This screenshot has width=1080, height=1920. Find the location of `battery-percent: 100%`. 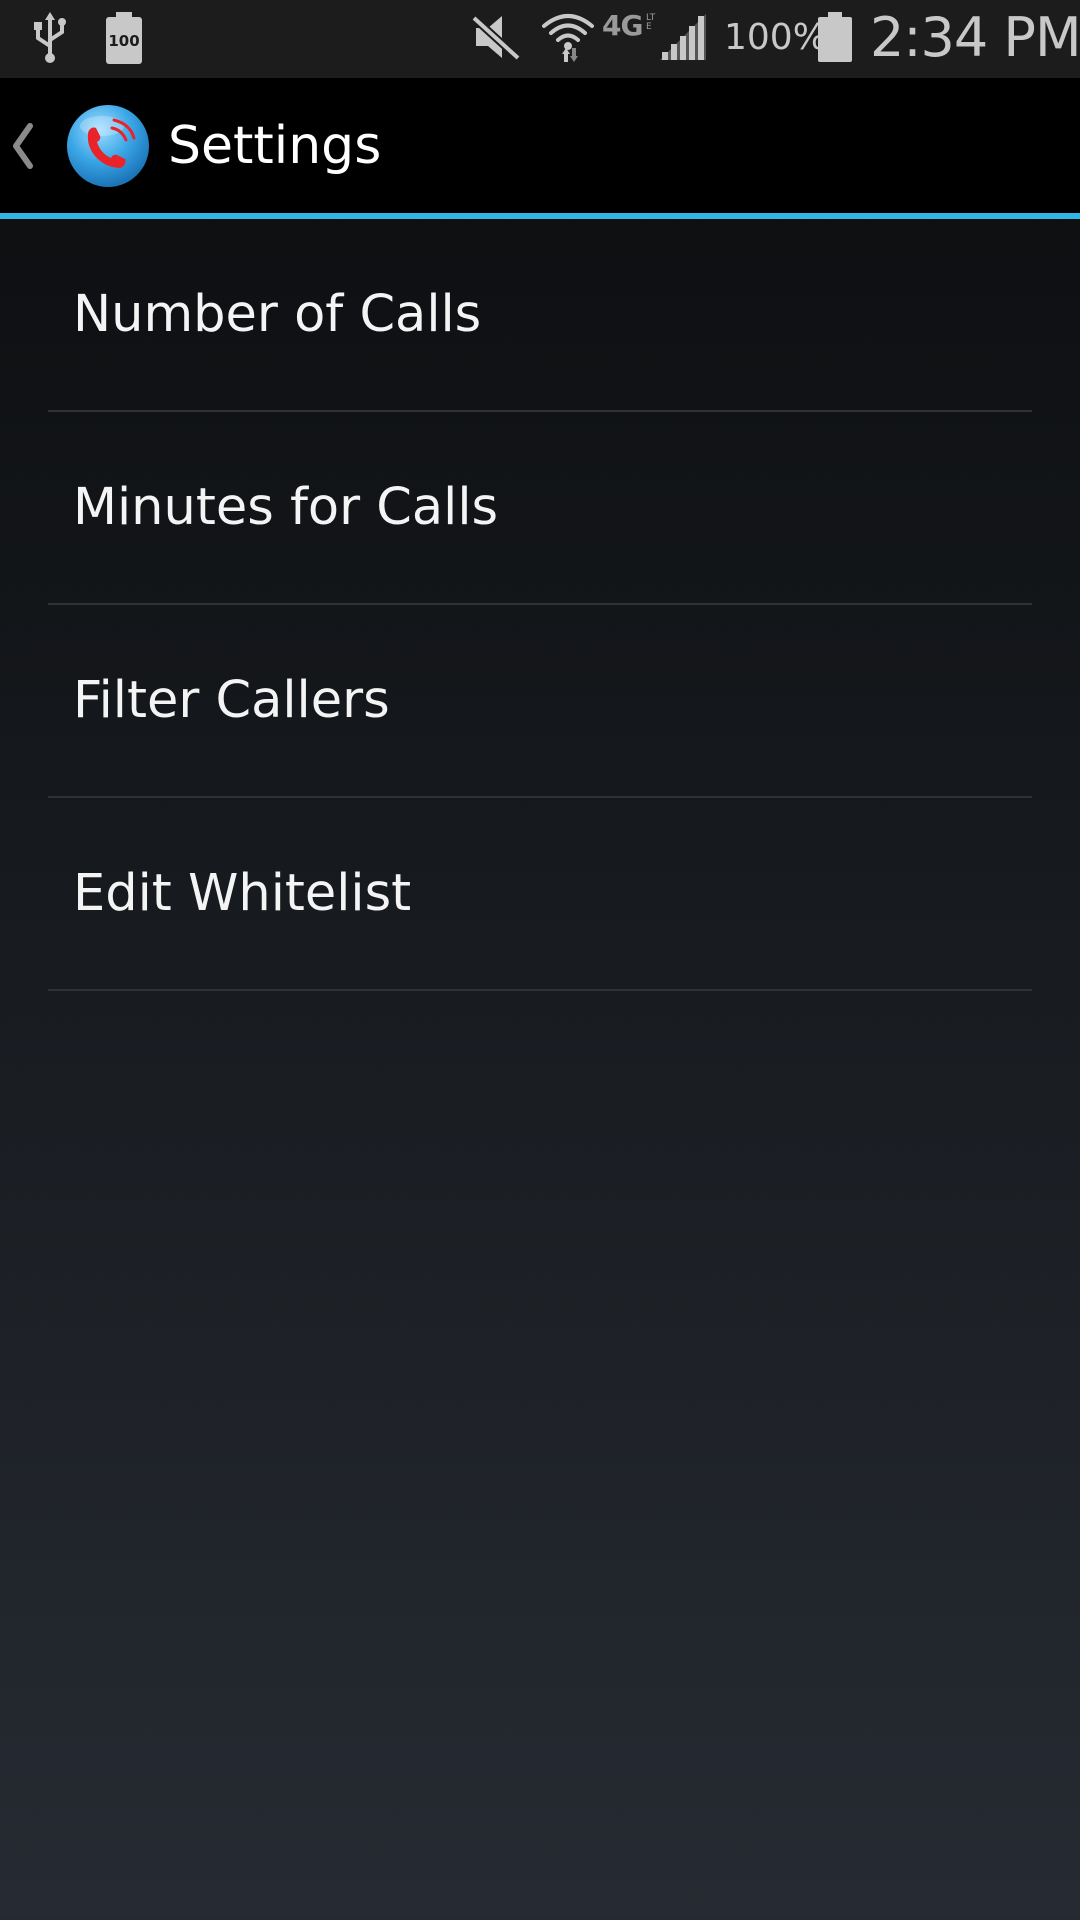

battery-percent: 100% is located at coordinates (775, 37).